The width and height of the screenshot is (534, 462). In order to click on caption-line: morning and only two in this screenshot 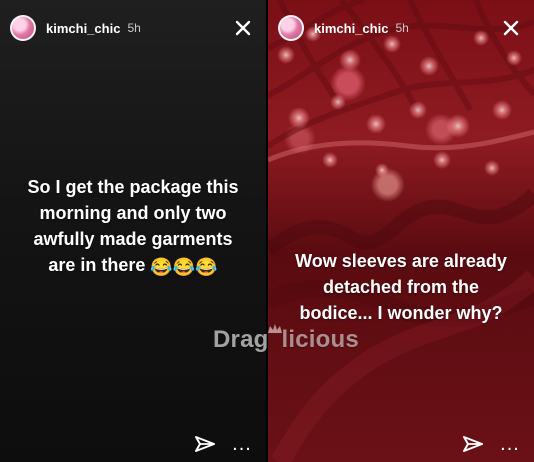, I will do `click(133, 213)`.